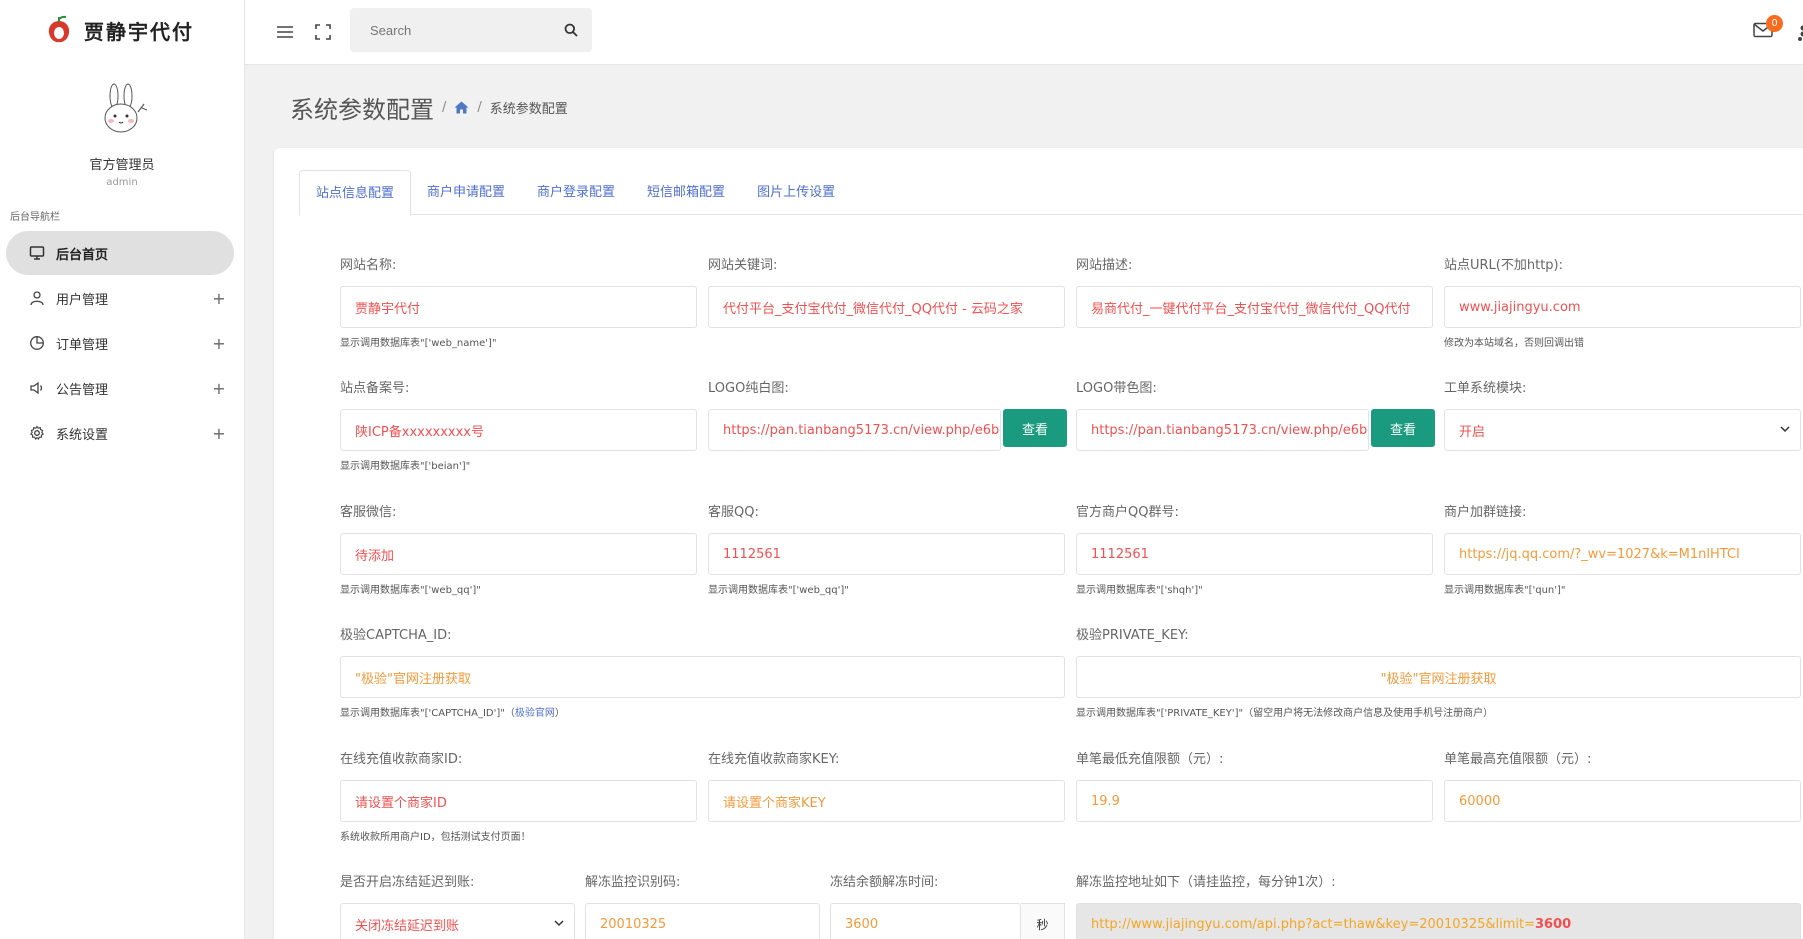 This screenshot has width=1803, height=939. What do you see at coordinates (702, 677) in the screenshot?
I see `captcha-id-input: "极验"官网注册获取` at bounding box center [702, 677].